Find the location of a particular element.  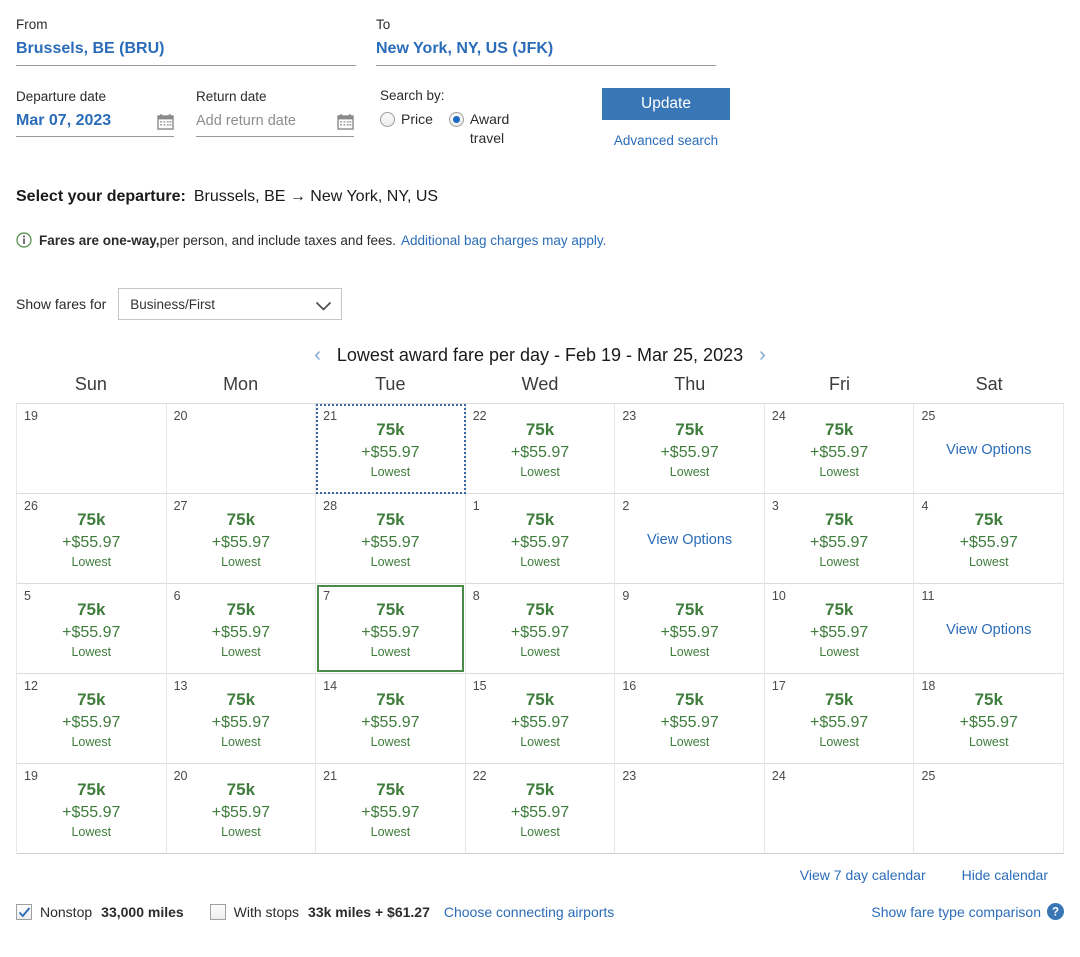

calendar-day-cell: 10 75k +$55.97 Lowest is located at coordinates (839, 629).